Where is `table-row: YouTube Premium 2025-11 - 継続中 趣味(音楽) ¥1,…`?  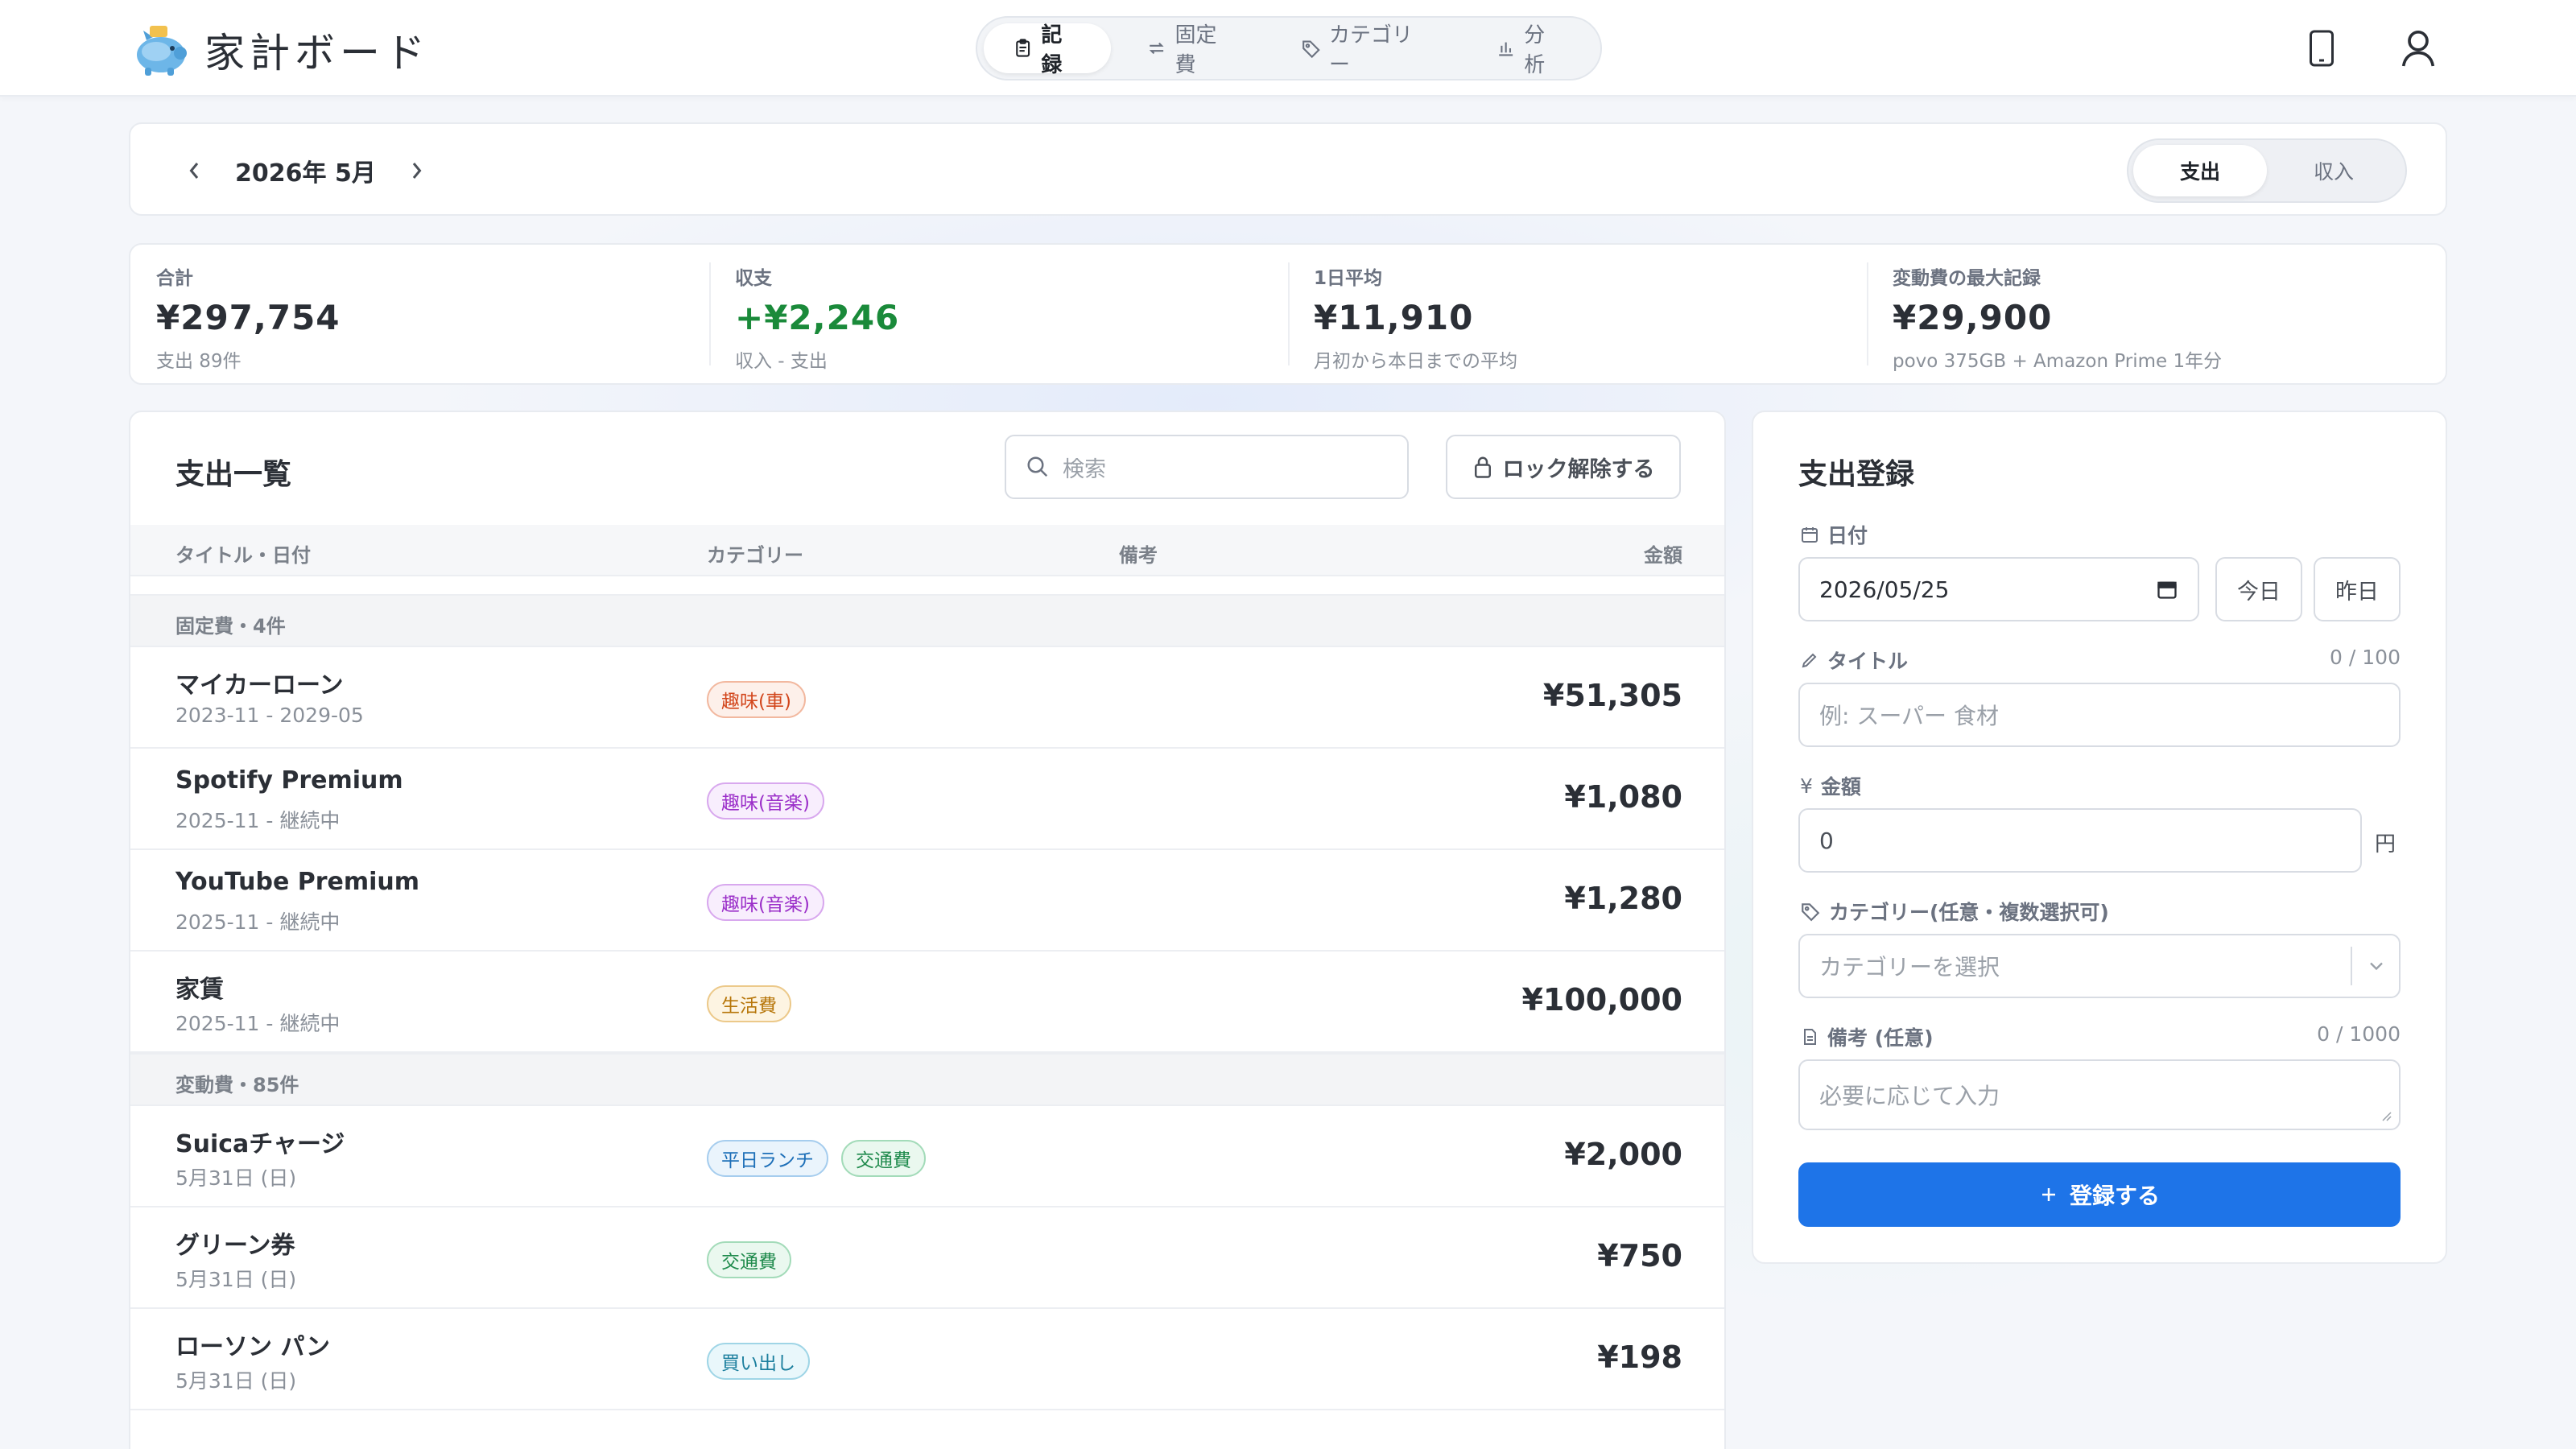
table-row: YouTube Premium 2025-11 - 継続中 趣味(音楽) ¥1,… is located at coordinates (927, 901).